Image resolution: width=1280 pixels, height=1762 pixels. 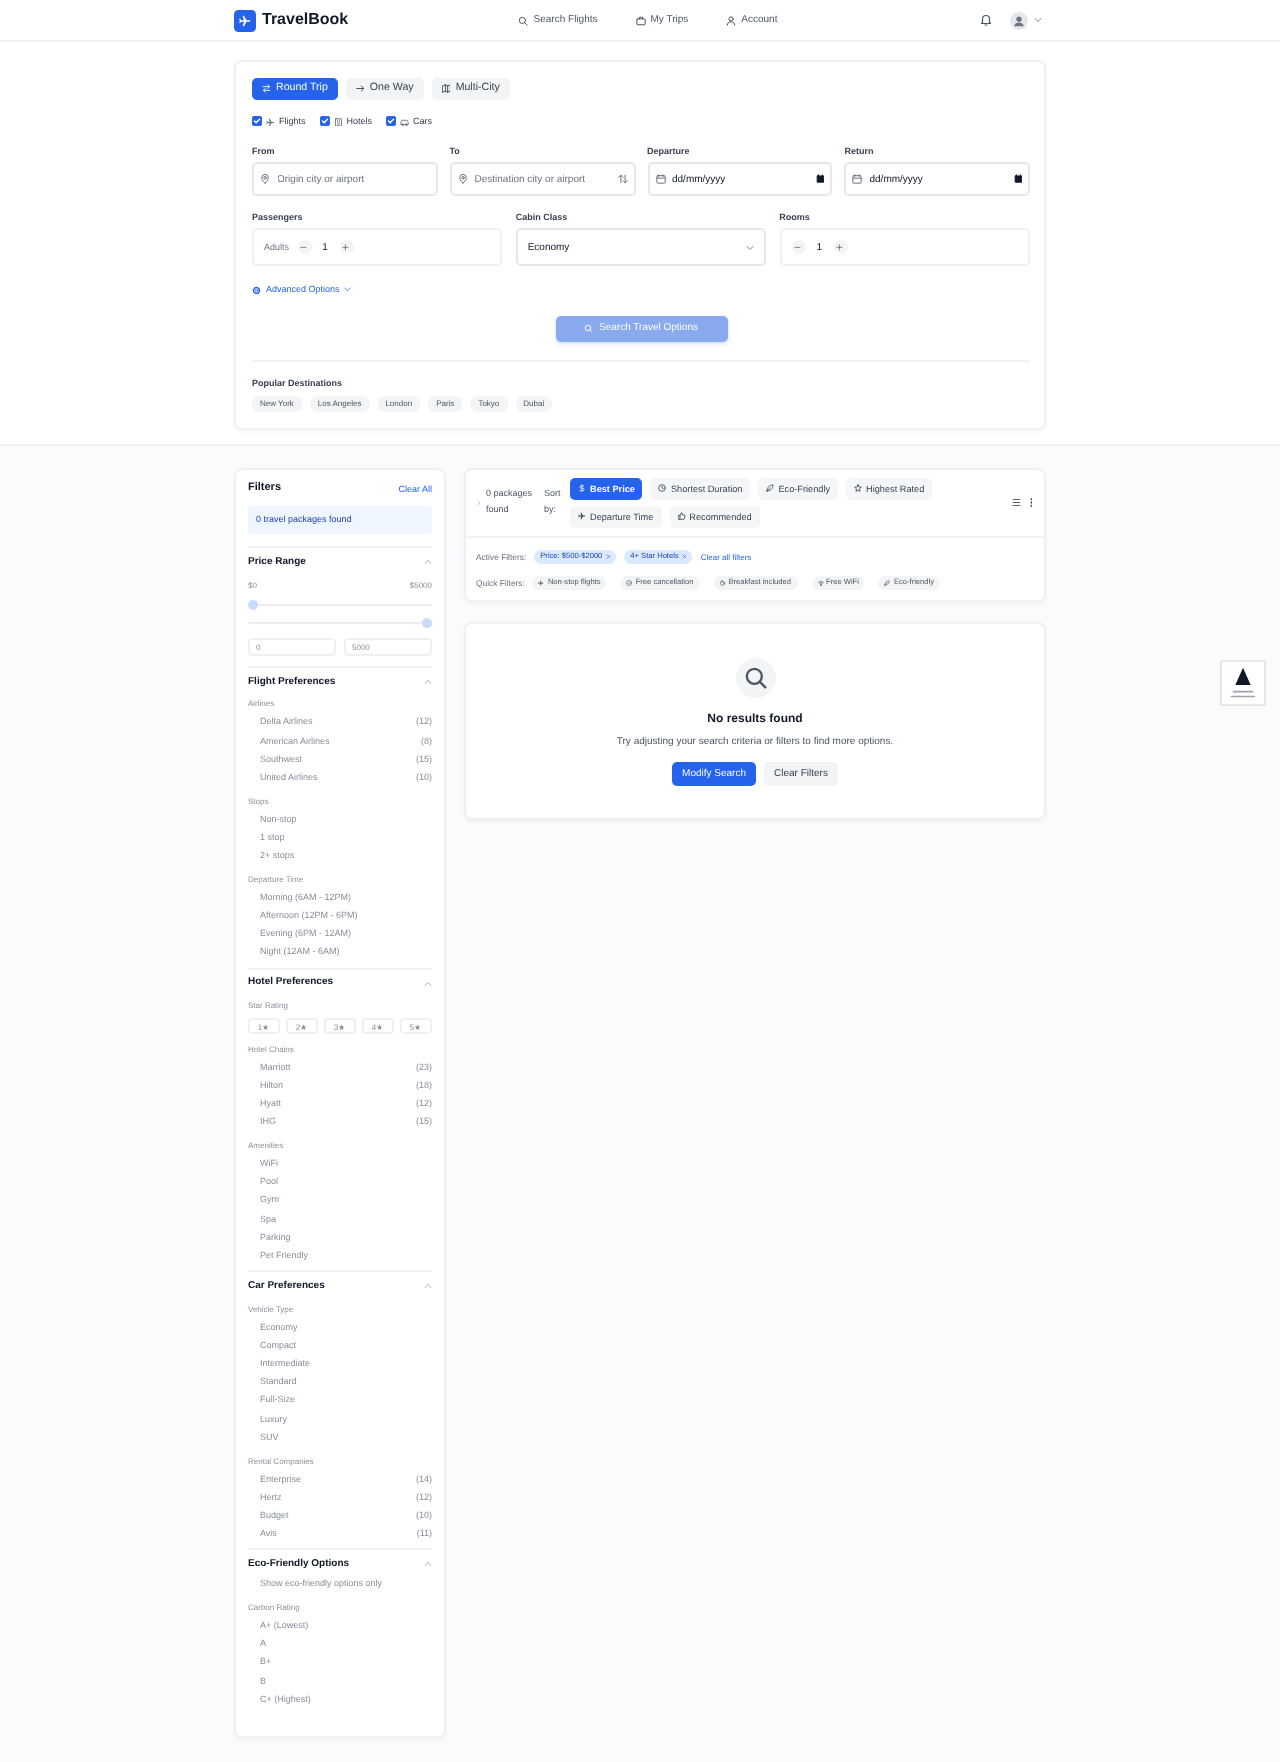 What do you see at coordinates (858, 488) in the screenshot?
I see `star-icon` at bounding box center [858, 488].